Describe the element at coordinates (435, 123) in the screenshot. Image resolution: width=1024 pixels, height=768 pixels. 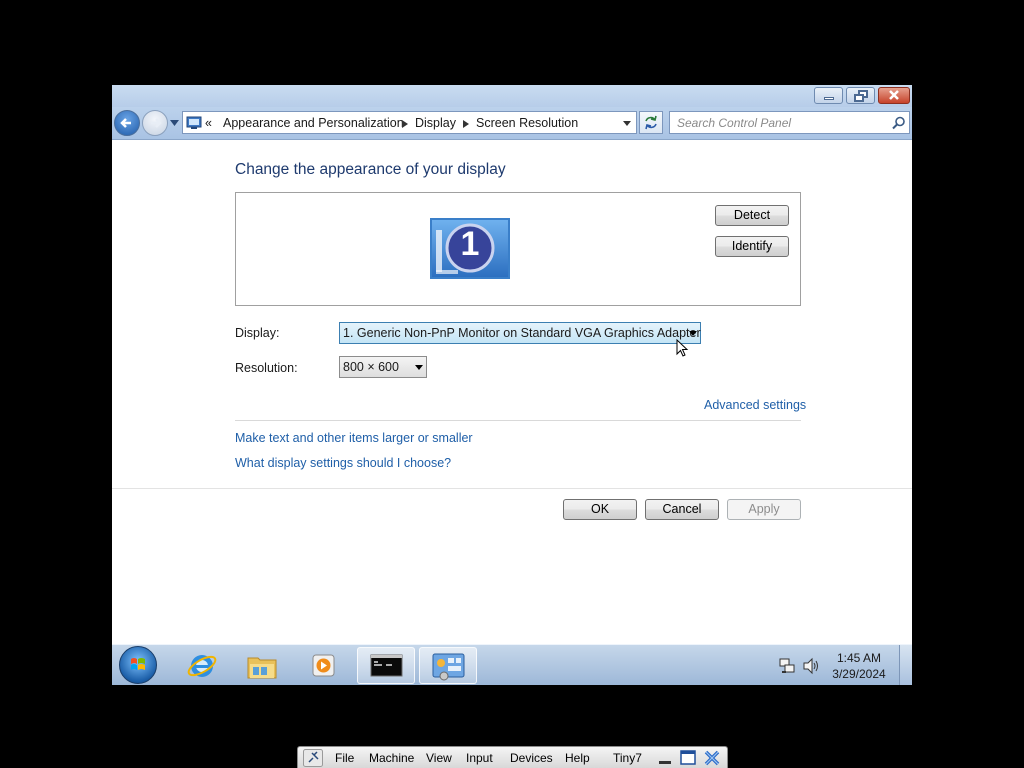
I see `breadcrumb-display: Display` at that location.